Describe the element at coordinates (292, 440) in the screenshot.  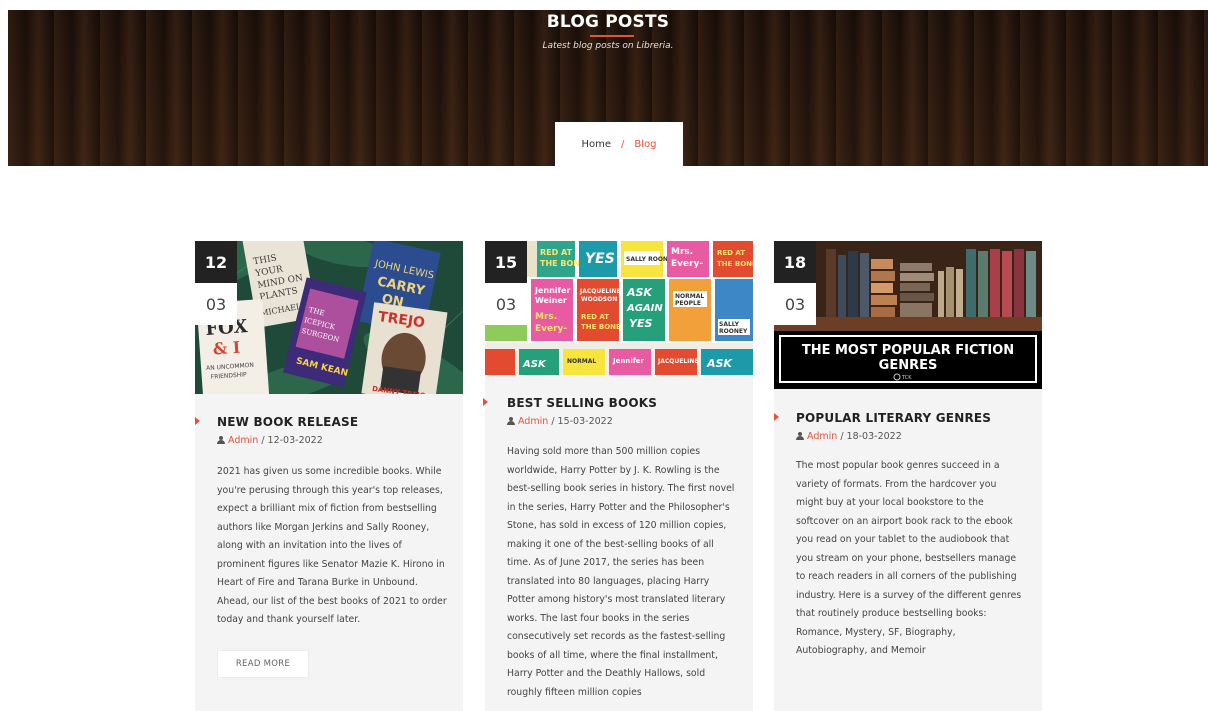
I see `post-date: / 12-03-2022` at that location.